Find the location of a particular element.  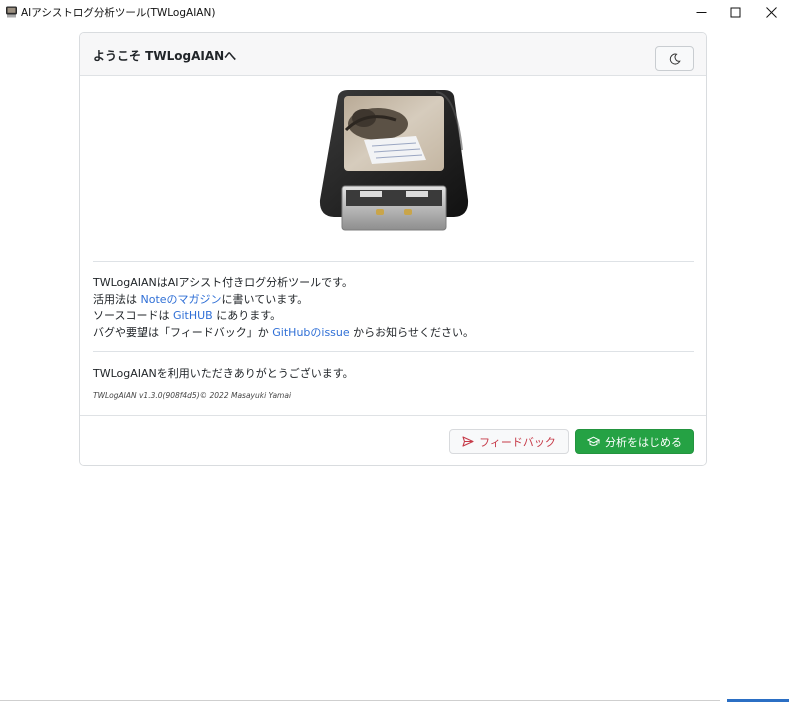

usb-drive-icon is located at coordinates (11, 12).